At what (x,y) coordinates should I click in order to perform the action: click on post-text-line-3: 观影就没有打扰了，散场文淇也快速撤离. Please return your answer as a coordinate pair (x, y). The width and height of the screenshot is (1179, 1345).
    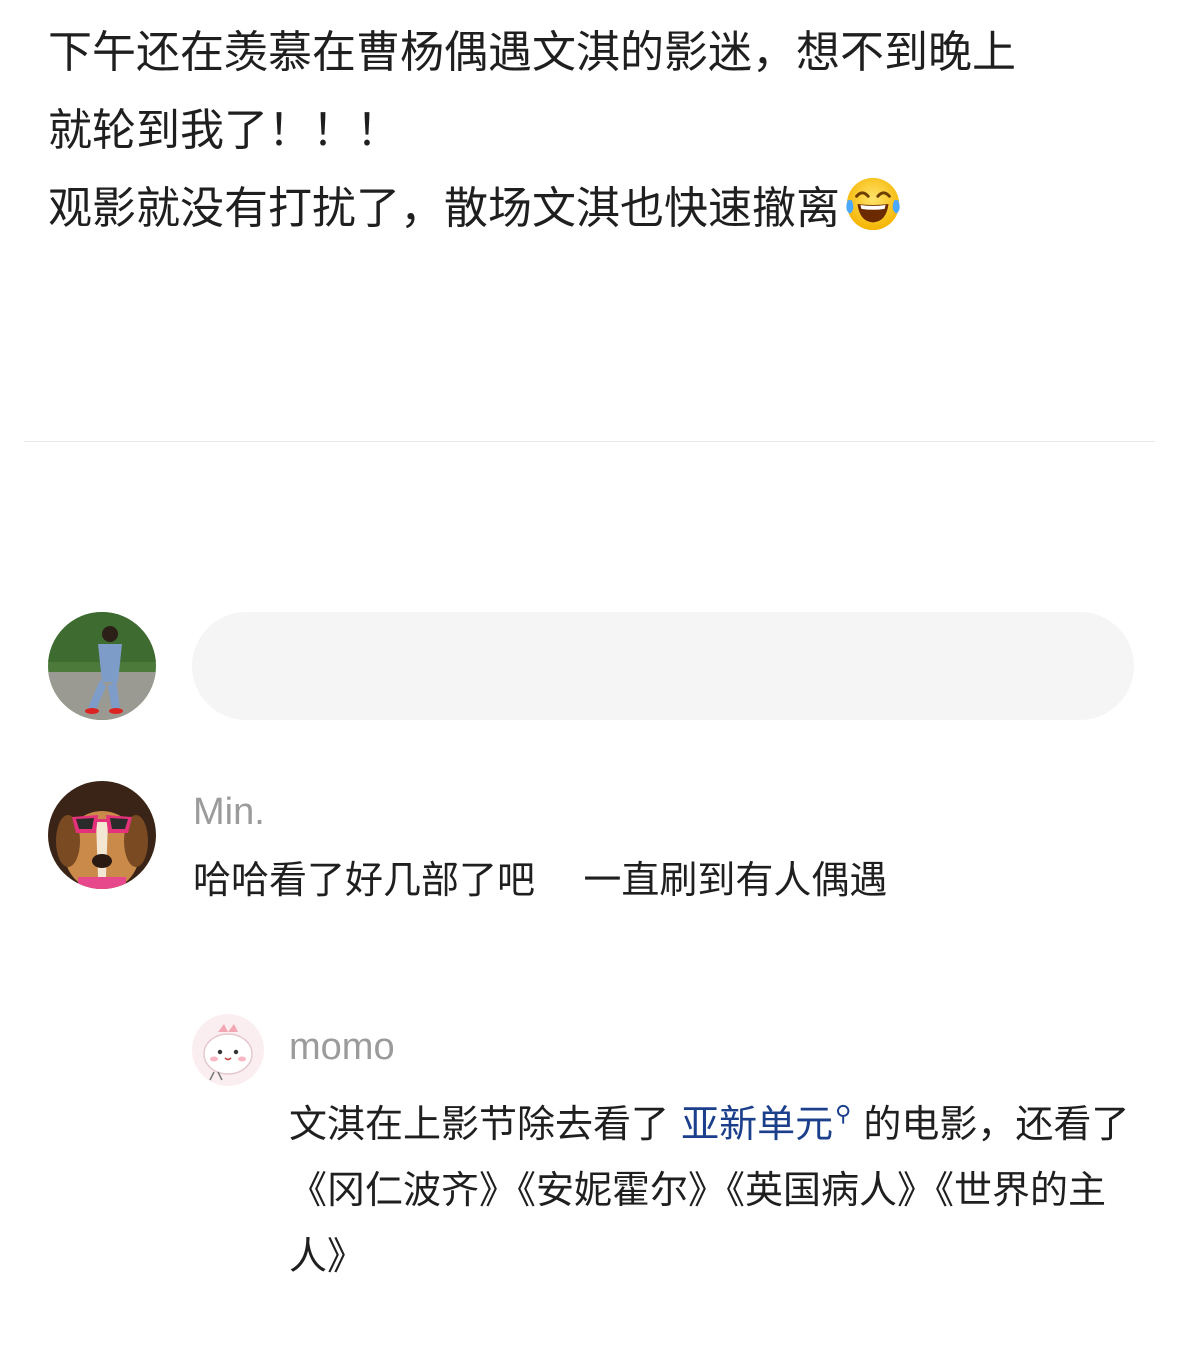
    Looking at the image, I should click on (593, 209).